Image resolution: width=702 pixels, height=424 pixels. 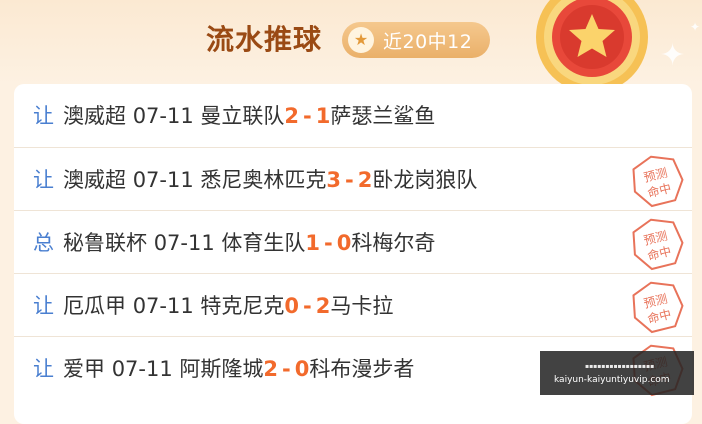 I want to click on watermark-caption: ▪▪▪▪▪▪▪▪▪▪▪▪▪▪▪▪▪, so click(x=620, y=366).